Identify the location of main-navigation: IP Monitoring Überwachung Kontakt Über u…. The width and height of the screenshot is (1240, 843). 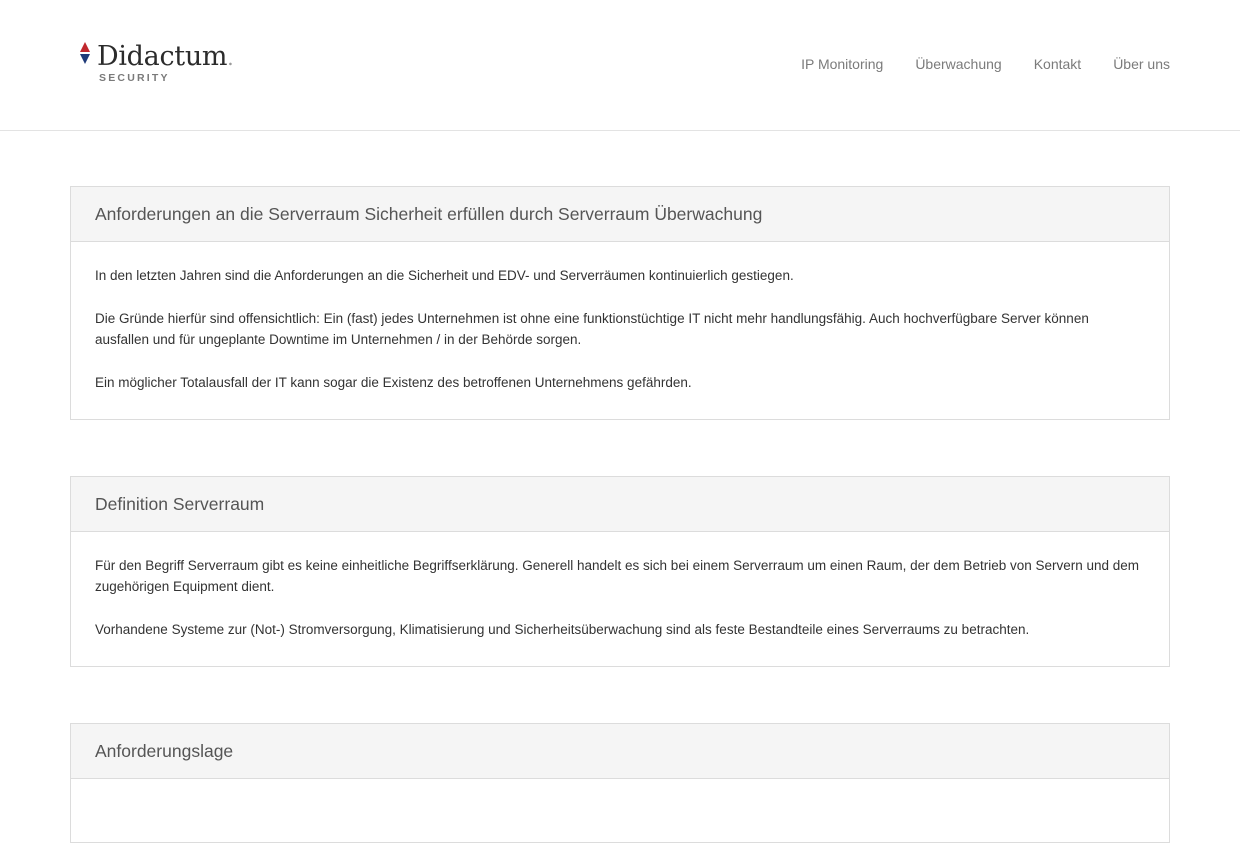
(985, 65).